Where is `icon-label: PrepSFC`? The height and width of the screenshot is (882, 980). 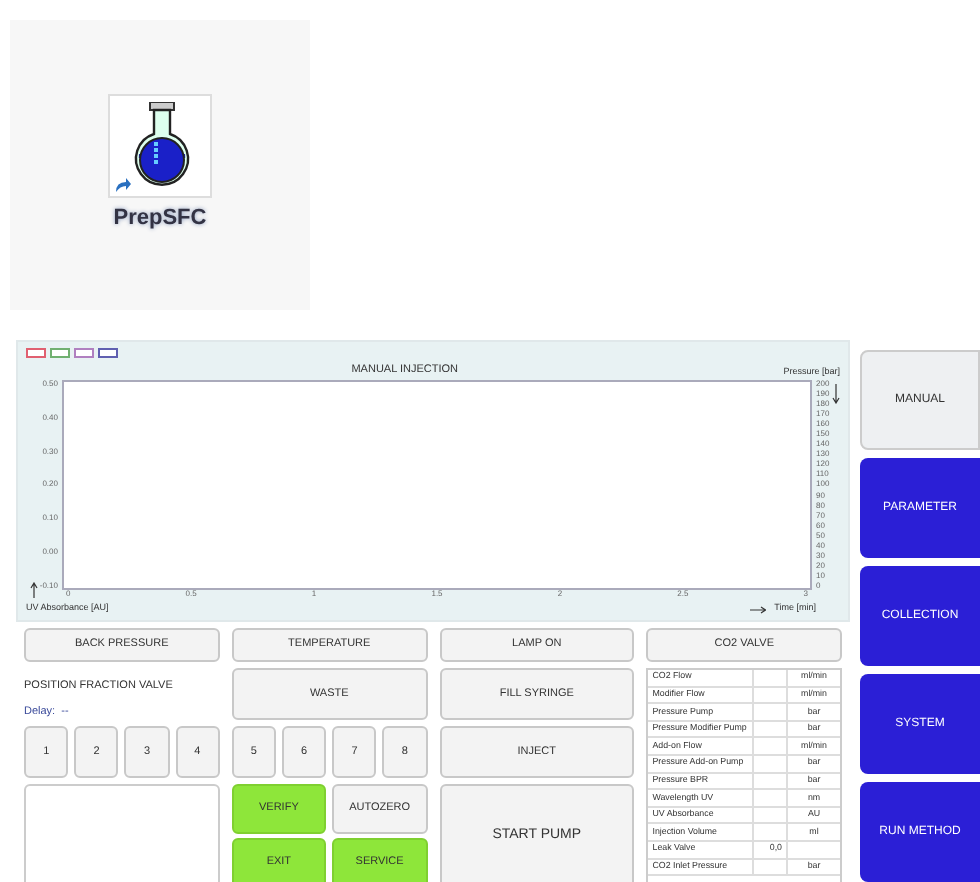
icon-label: PrepSFC is located at coordinates (160, 219).